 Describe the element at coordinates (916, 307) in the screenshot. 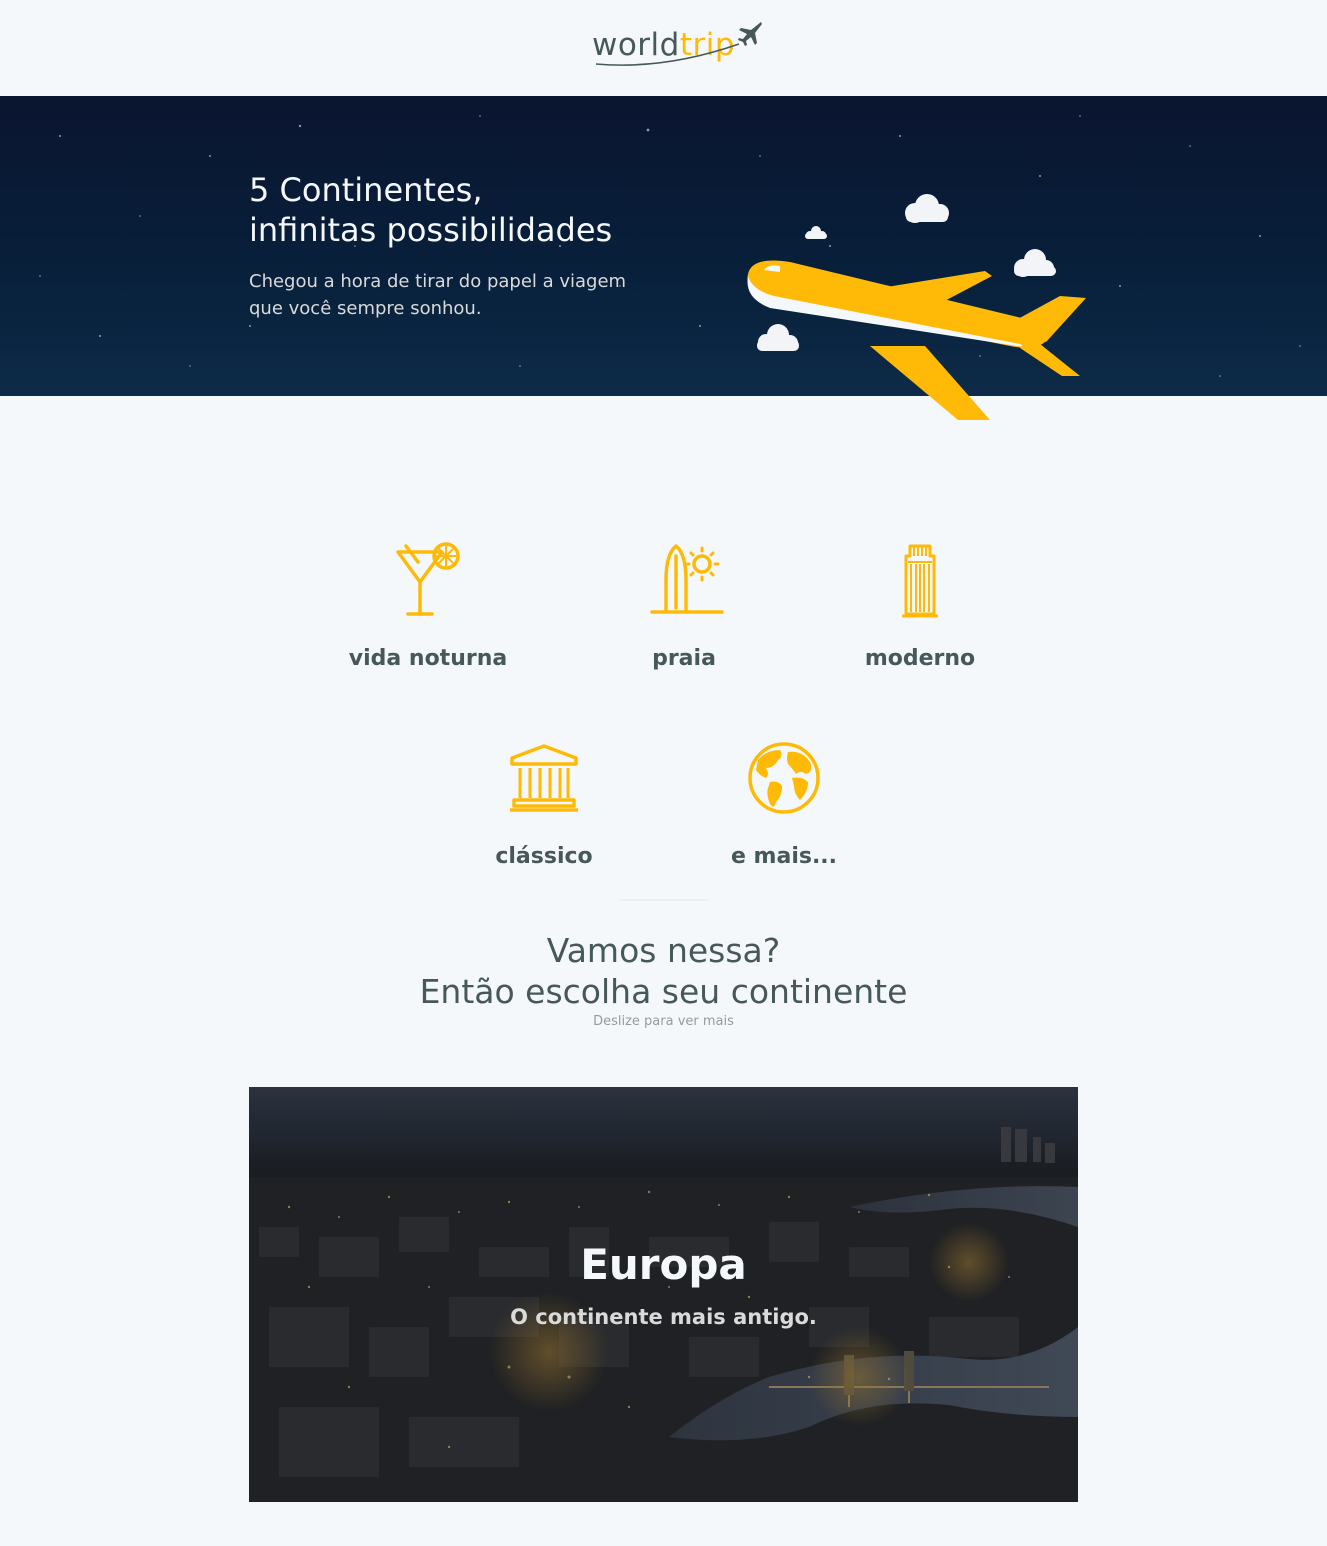

I see `airplane-illustration` at that location.